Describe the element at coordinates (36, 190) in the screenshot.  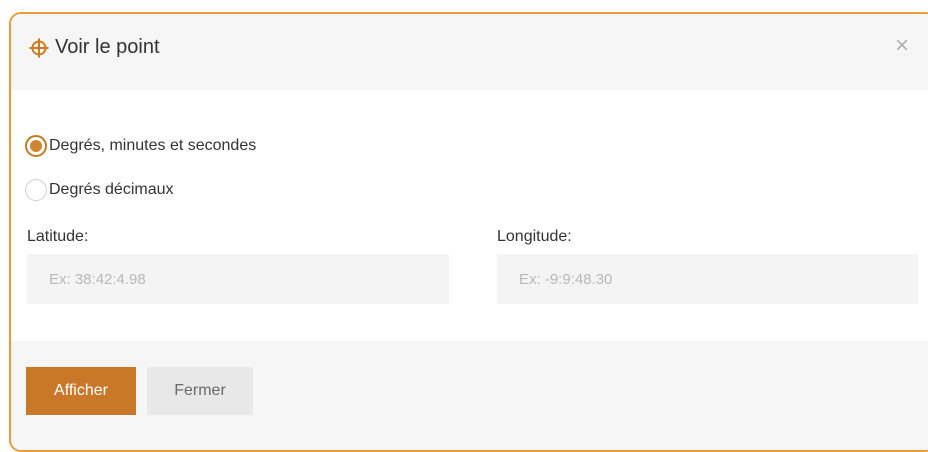
I see `radio-decimal` at that location.